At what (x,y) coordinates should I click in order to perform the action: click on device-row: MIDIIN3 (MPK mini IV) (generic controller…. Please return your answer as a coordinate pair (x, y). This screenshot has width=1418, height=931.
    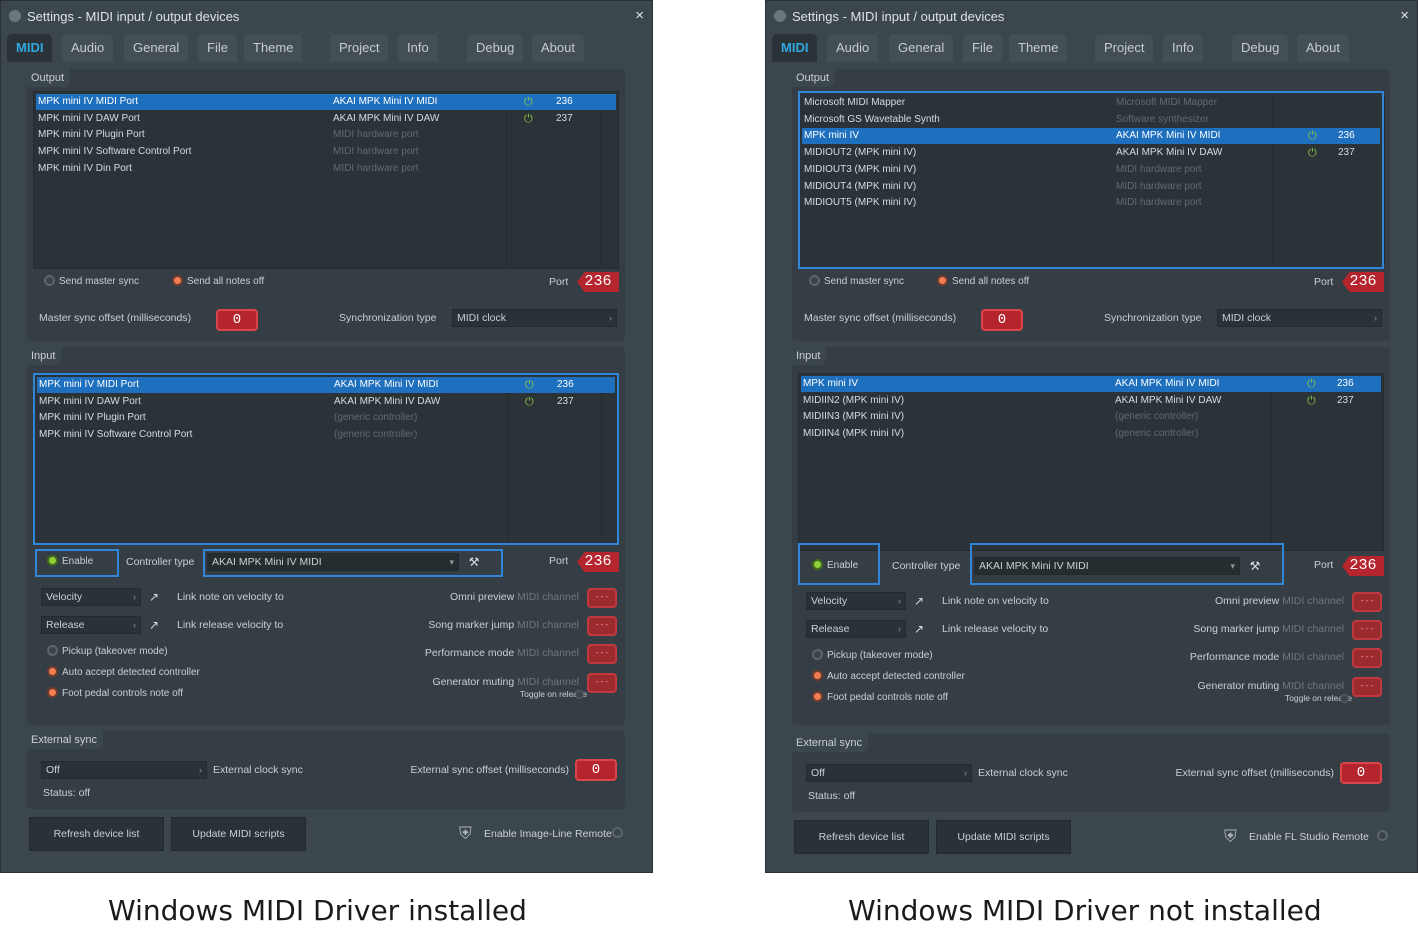
    Looking at the image, I should click on (1091, 417).